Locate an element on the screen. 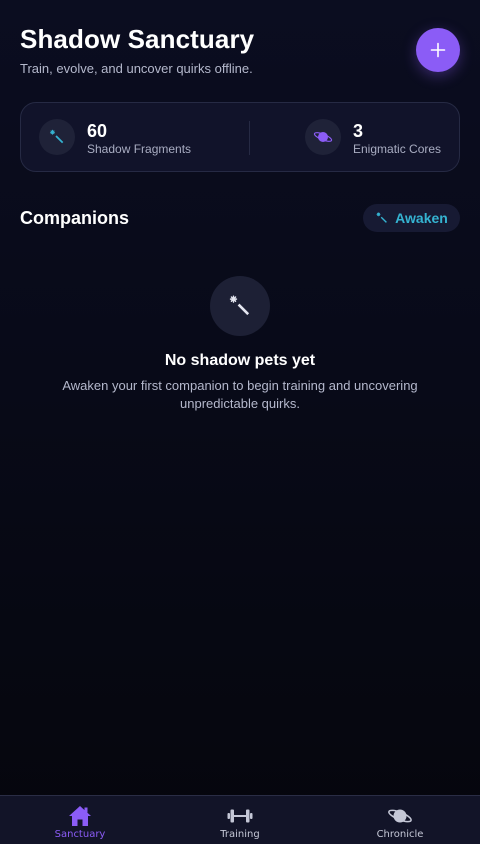  nav-label-sanctuary: Sanctuary is located at coordinates (80, 834).